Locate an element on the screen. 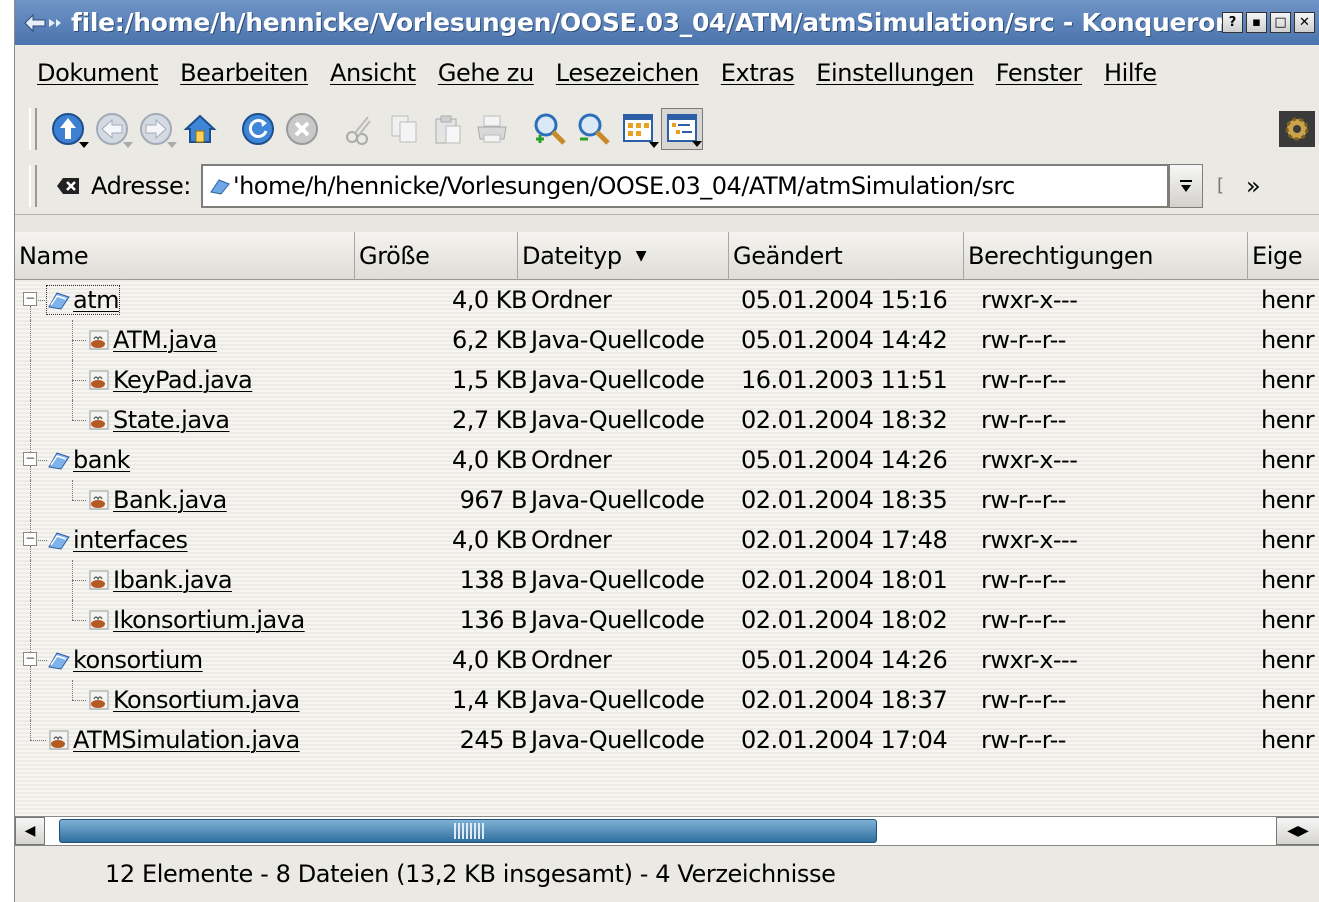  column-permissions: Berechtigungen is located at coordinates (1106, 256).